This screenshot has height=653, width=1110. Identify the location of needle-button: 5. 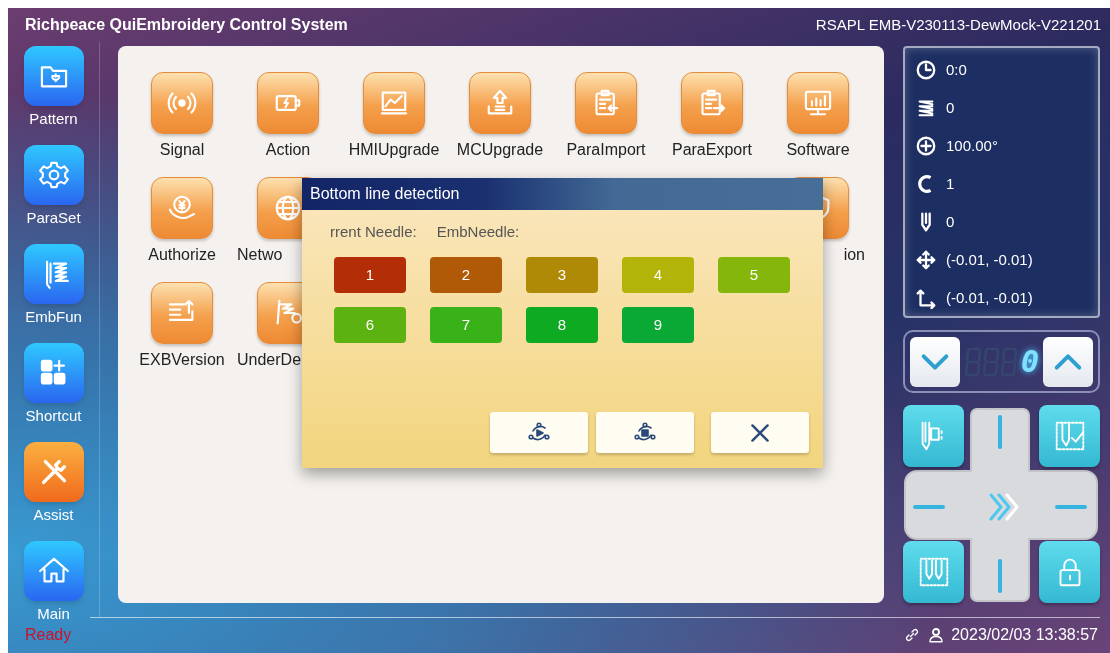
(754, 275).